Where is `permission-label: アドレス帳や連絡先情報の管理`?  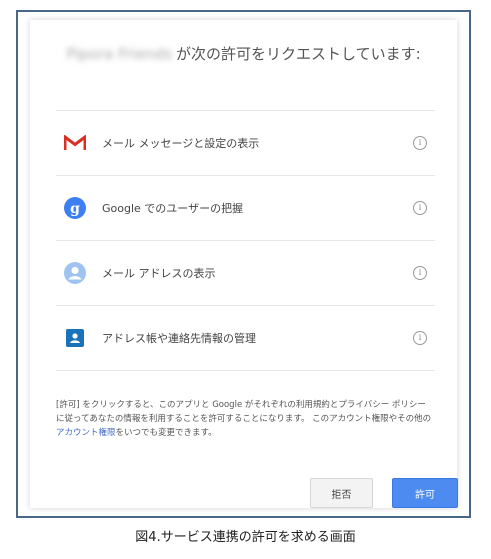
permission-label: アドレス帳や連絡先情報の管理 is located at coordinates (179, 338).